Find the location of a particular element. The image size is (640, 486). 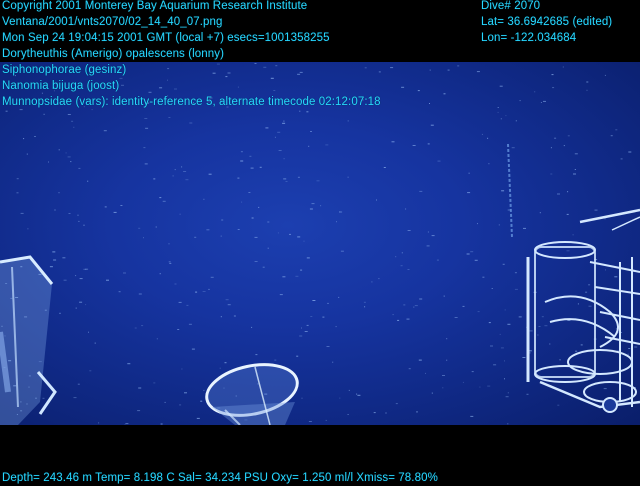

longitude-text: Lon= -122.034684 is located at coordinates (529, 38).